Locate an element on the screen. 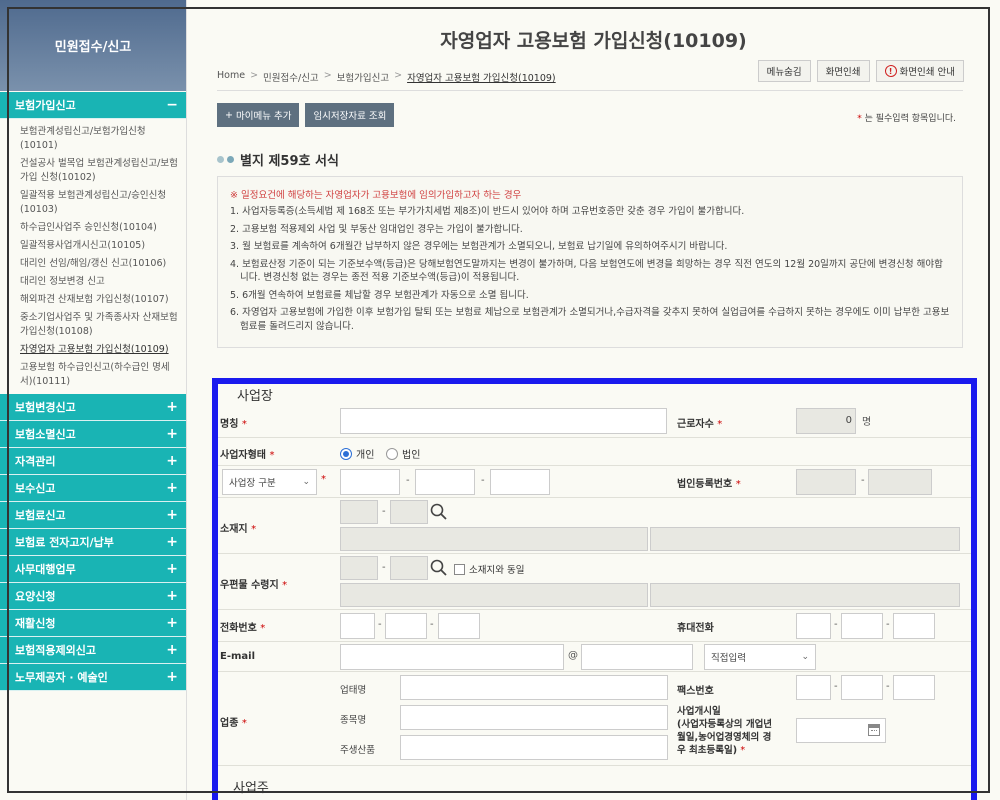 Image resolution: width=1000 pixels, height=800 pixels. sidebar-subitem: 대리인 정보변경 신고 is located at coordinates (93, 282).